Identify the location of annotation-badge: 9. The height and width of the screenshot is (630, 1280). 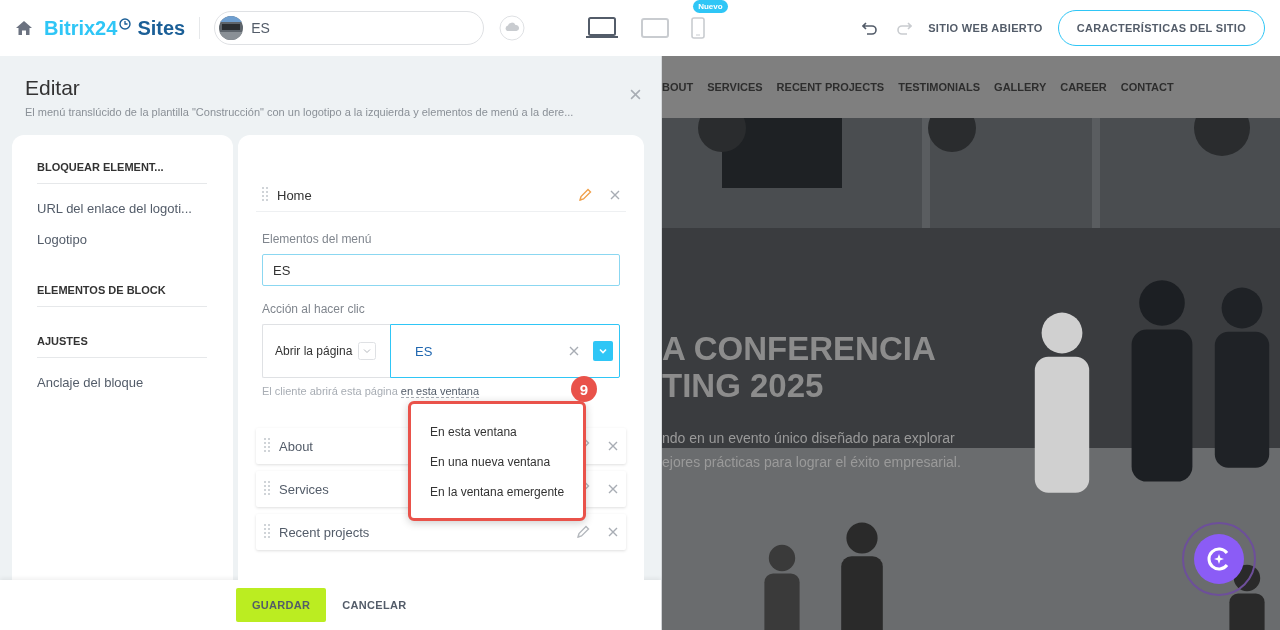
(584, 389).